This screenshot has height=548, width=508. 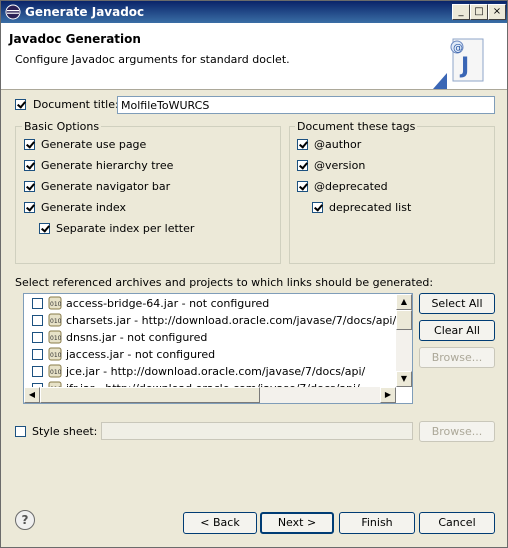 I want to click on author-tag-label: @author, so click(x=338, y=144).